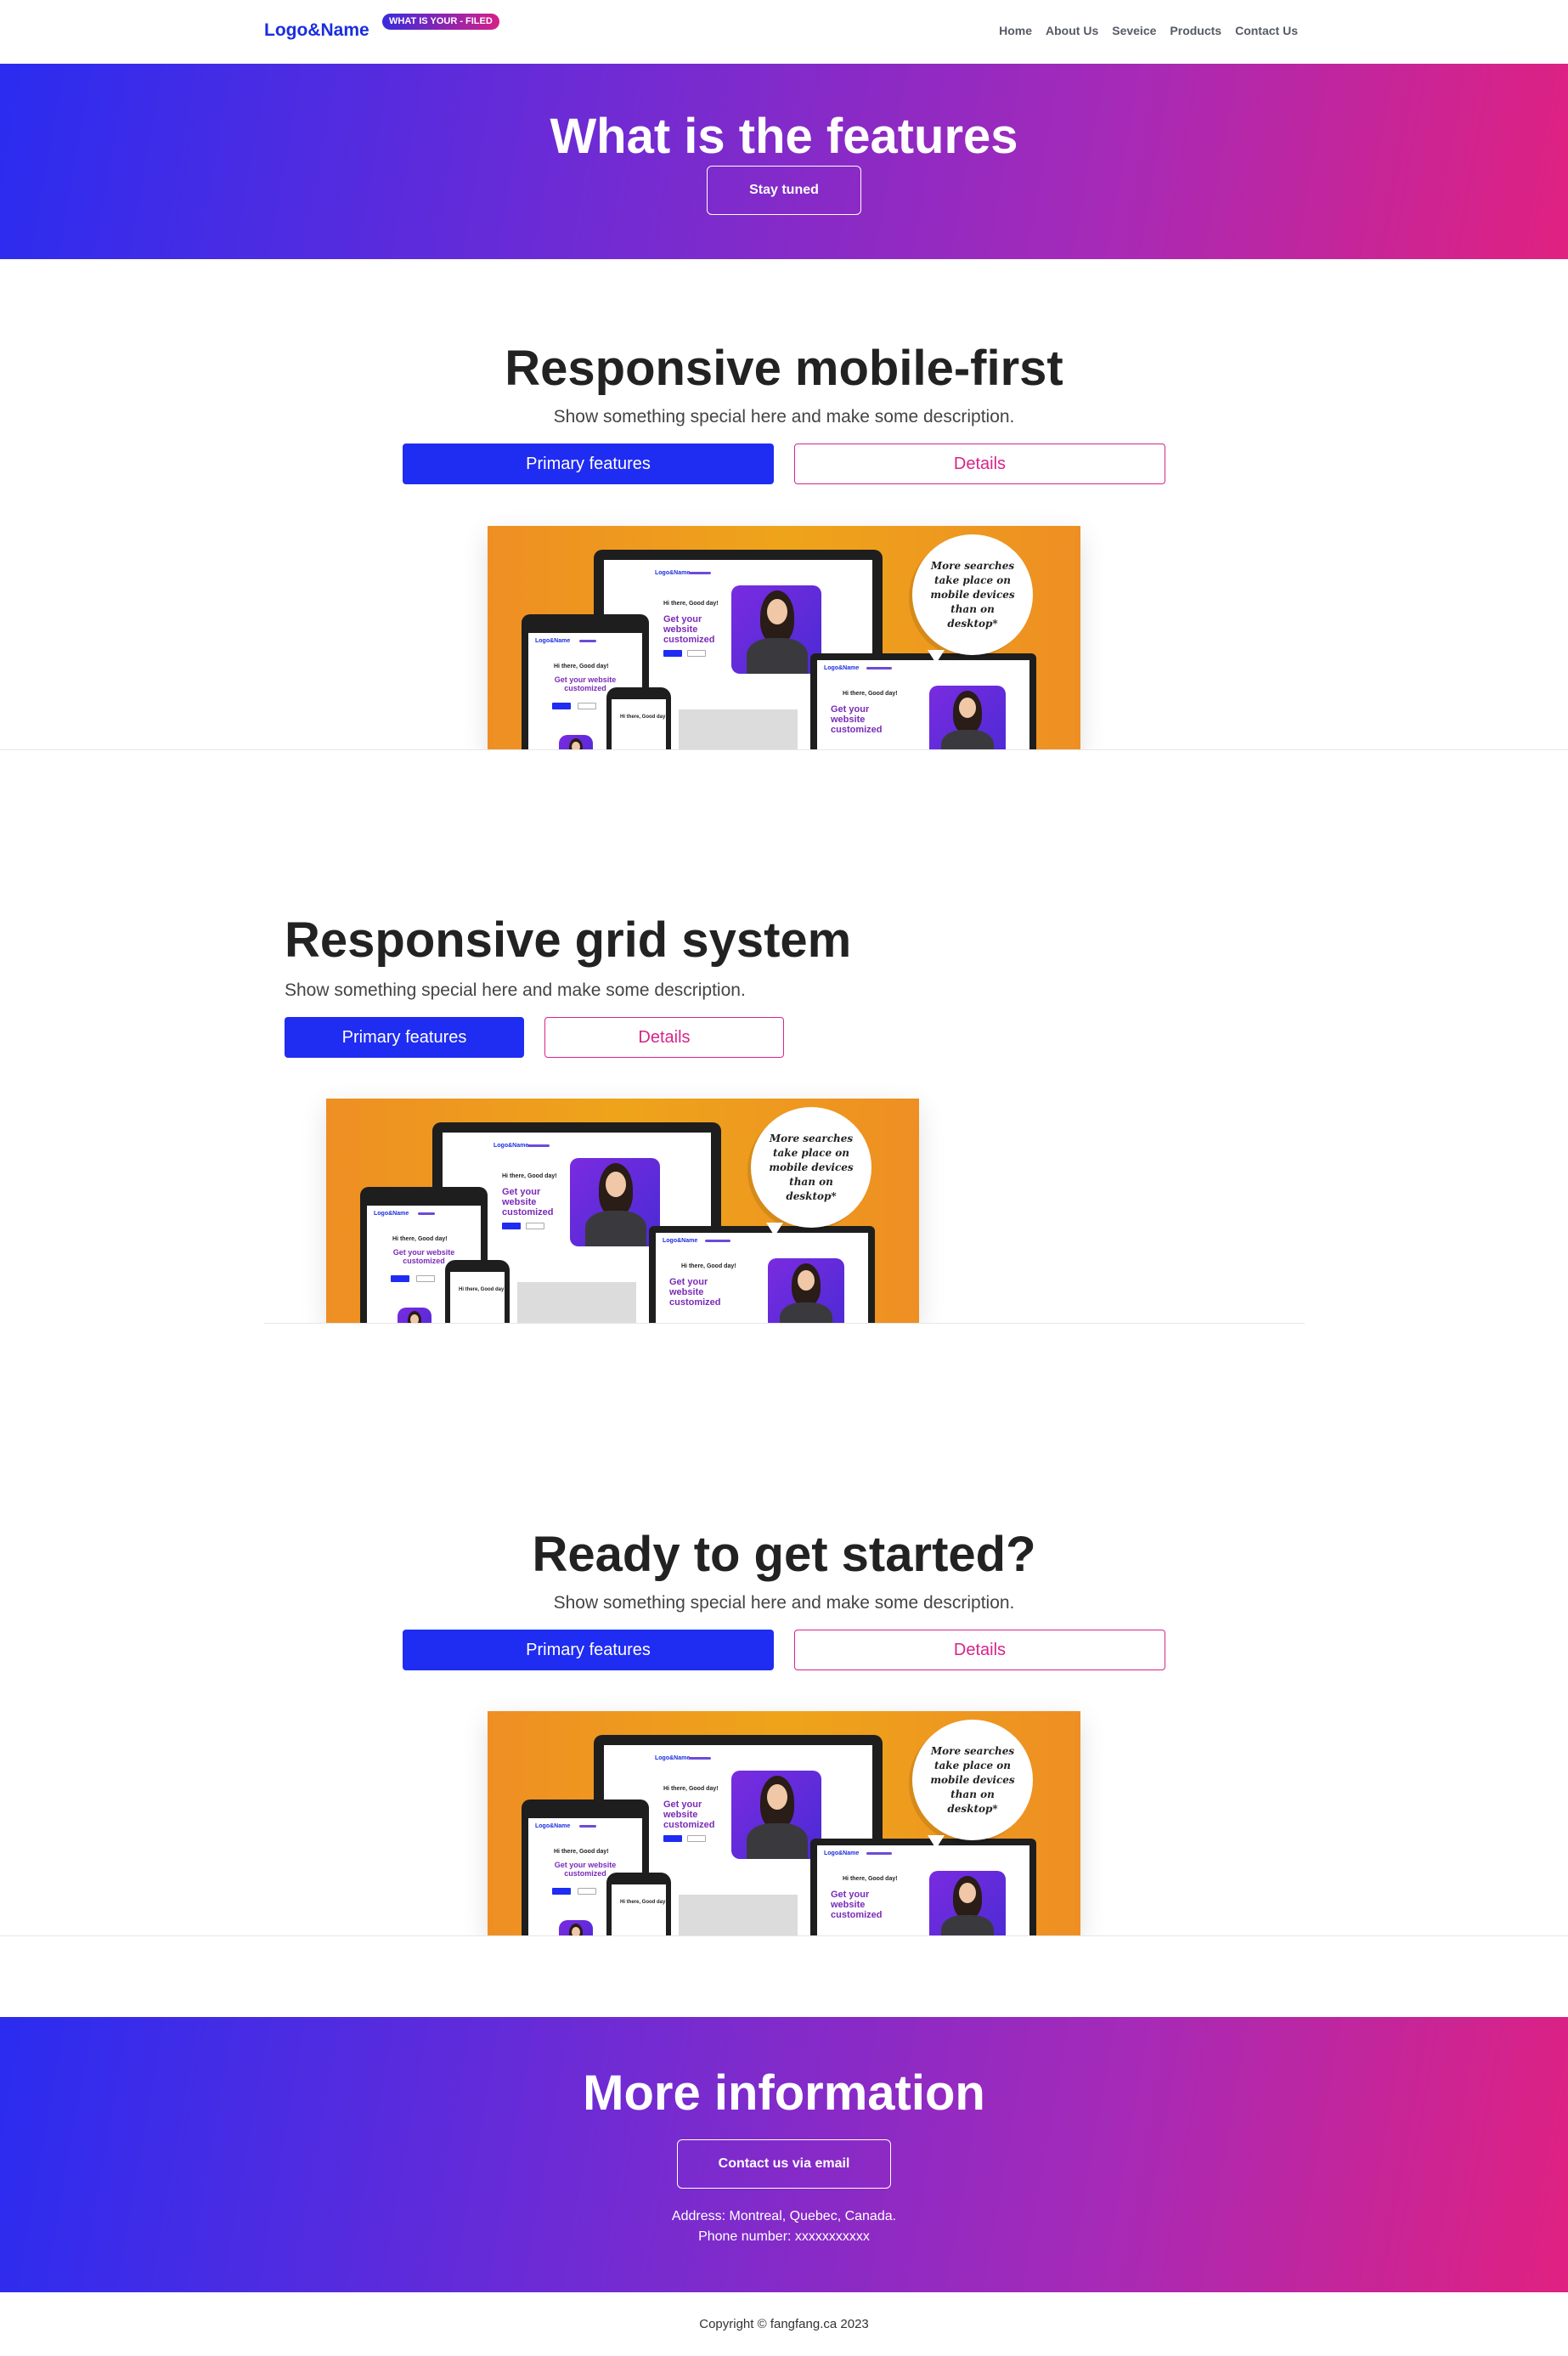  What do you see at coordinates (784, 2216) in the screenshot?
I see `address-text: Address: Montreal, Quebec, Canada.` at bounding box center [784, 2216].